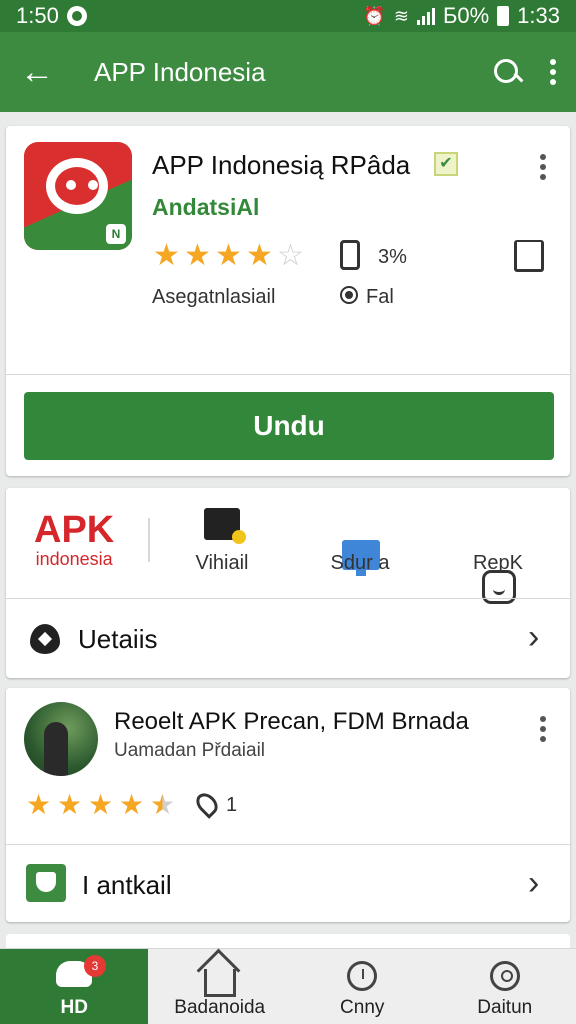 The width and height of the screenshot is (576, 1024). I want to click on app-bar-title: APP Indonesia, so click(180, 71).